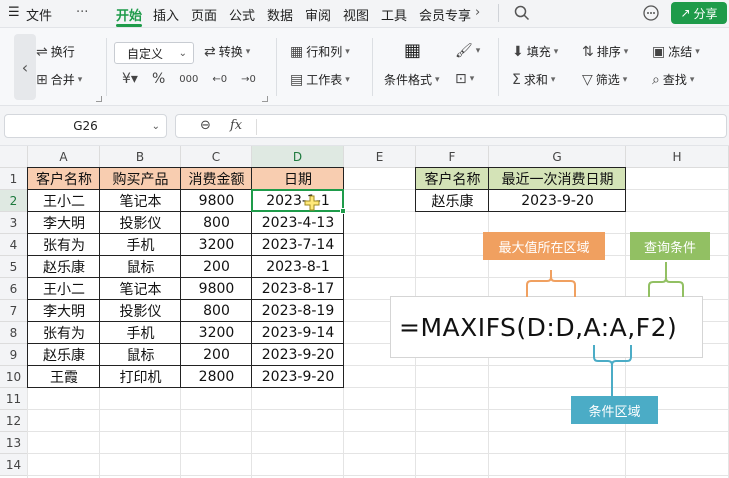  Describe the element at coordinates (666, 279) in the screenshot. I see `criteria-bracket` at that location.